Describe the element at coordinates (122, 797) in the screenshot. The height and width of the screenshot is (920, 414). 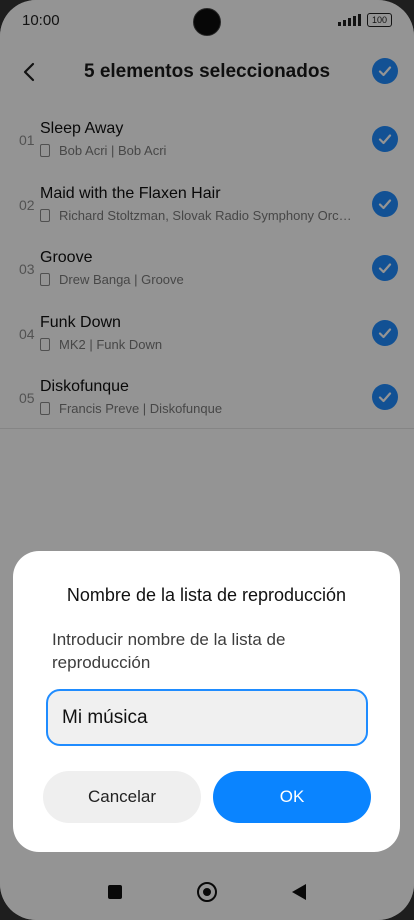
I see `cancel-button: Cancelar` at that location.